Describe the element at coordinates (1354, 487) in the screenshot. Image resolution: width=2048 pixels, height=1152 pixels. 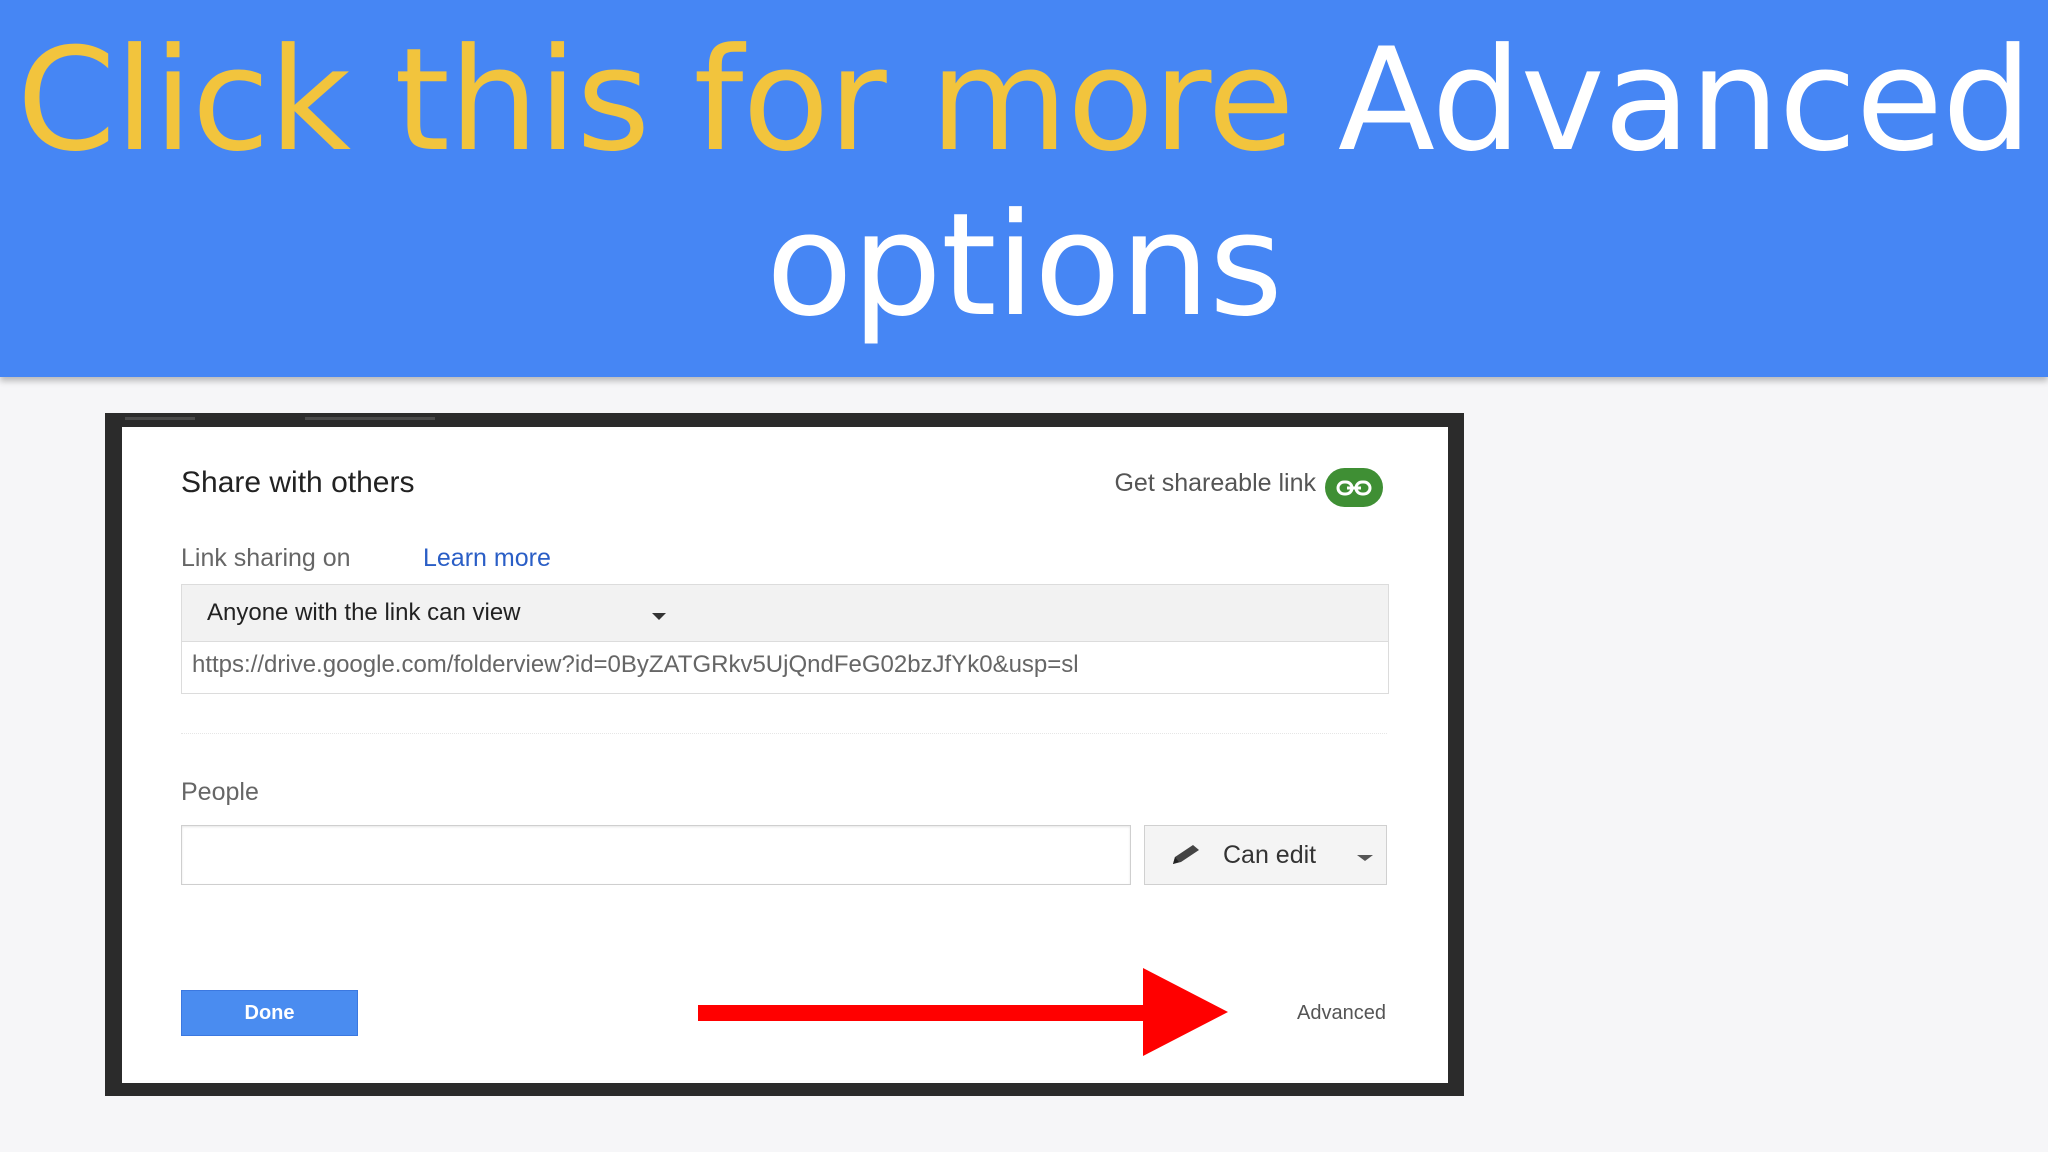
I see `link-icon` at that location.